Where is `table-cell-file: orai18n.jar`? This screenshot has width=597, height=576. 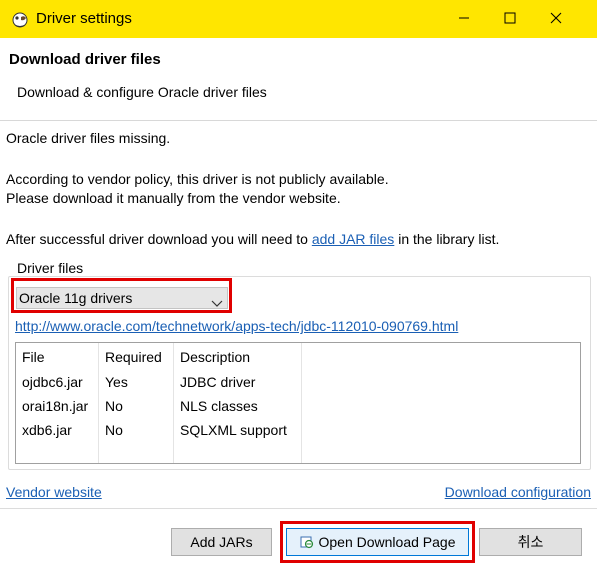
table-cell-file: orai18n.jar is located at coordinates (55, 406).